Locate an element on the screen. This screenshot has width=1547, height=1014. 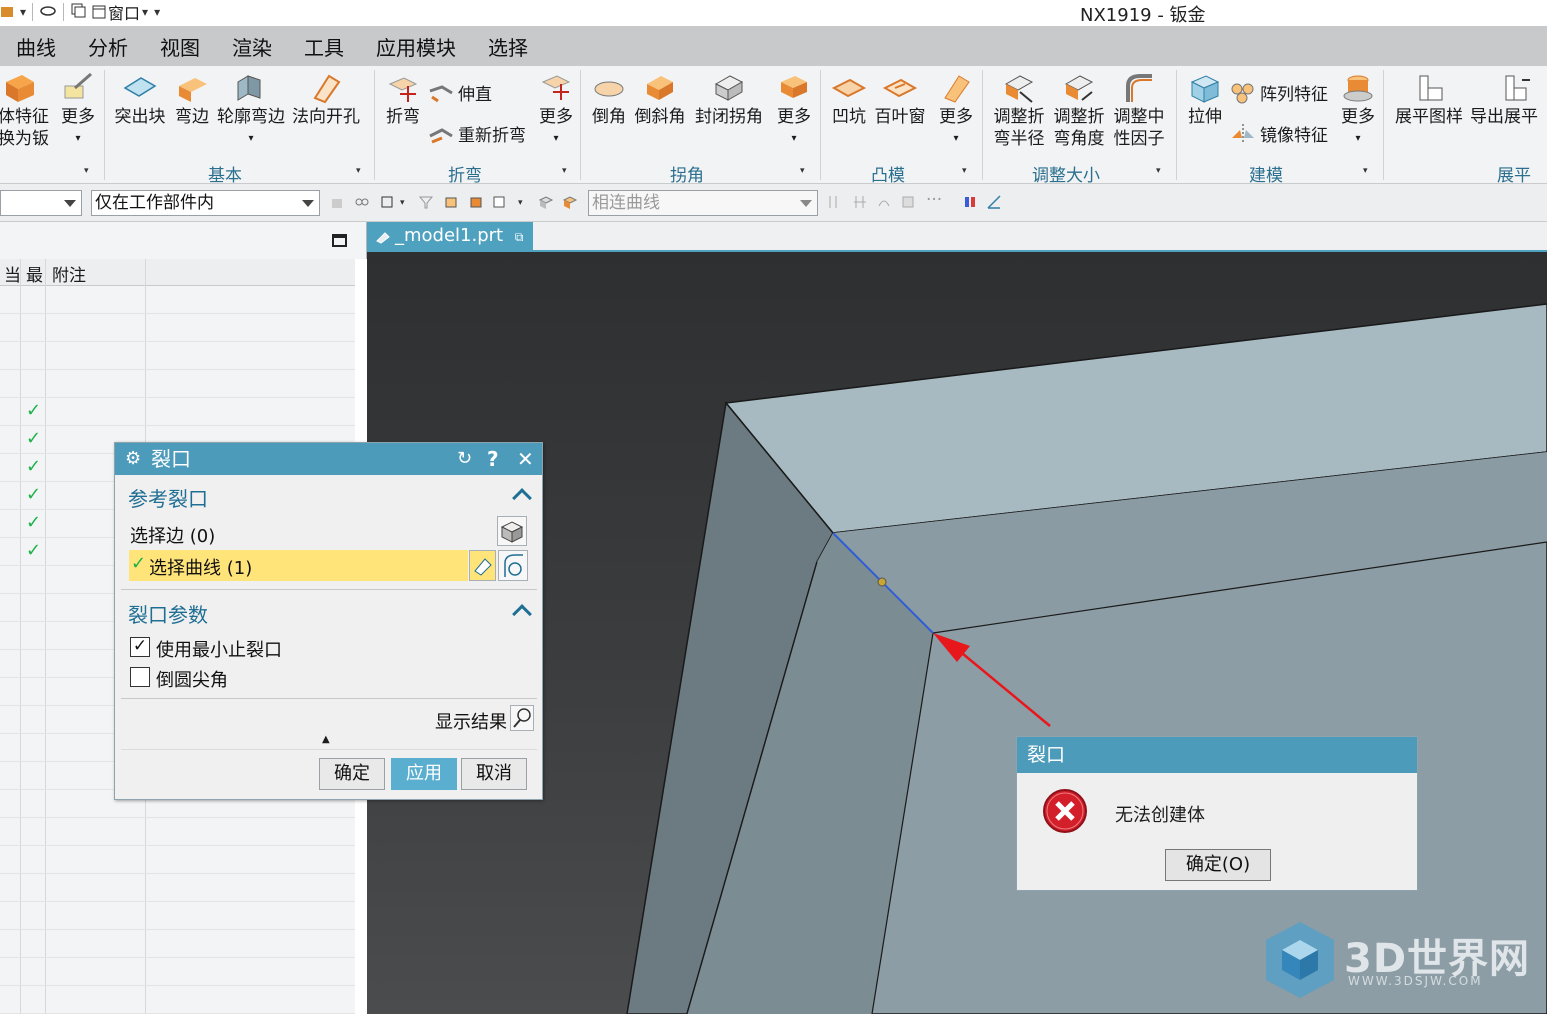
snap-point-icon is located at coordinates (970, 202).